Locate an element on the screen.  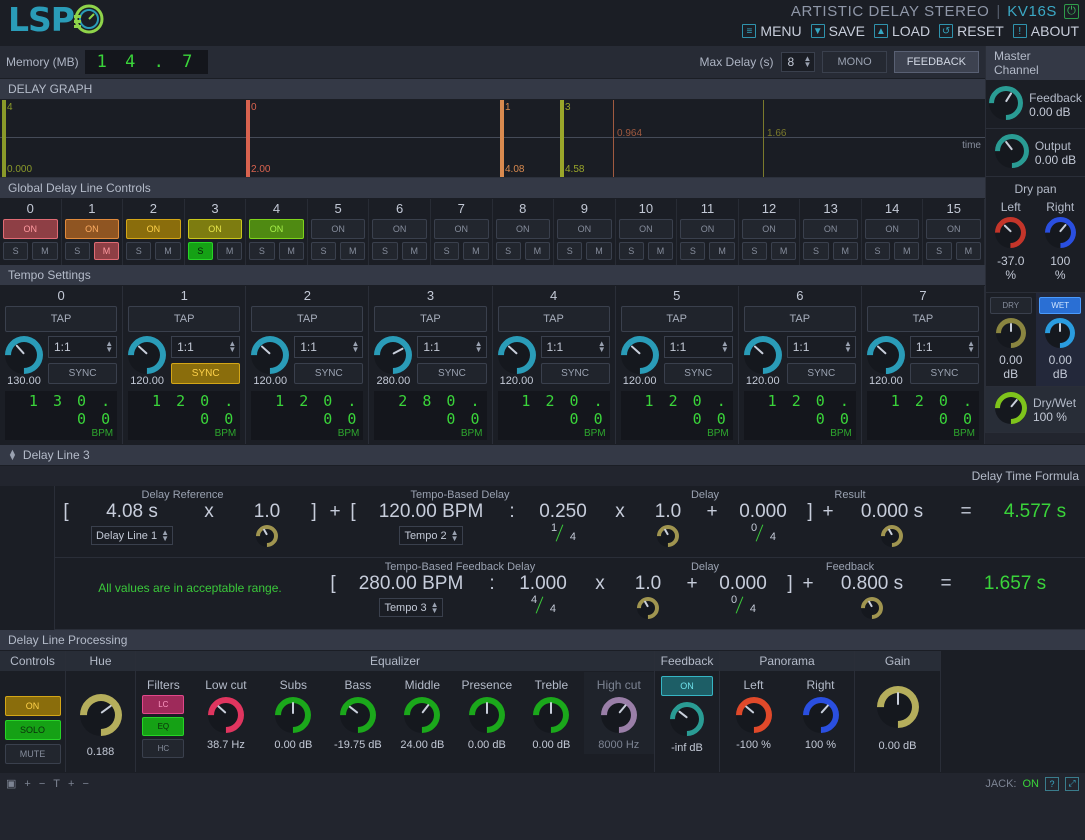
max-delay-stepper: 8 ▲ ▼ is located at coordinates (798, 62).